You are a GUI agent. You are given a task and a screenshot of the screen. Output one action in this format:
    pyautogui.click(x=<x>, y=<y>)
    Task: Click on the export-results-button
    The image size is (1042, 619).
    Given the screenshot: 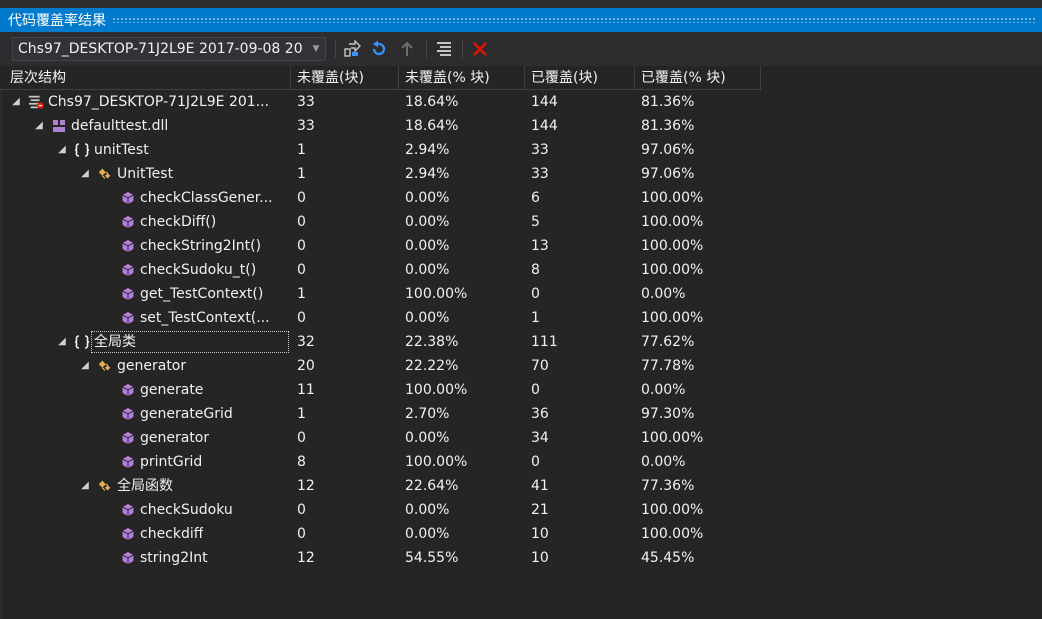 What is the action you would take?
    pyautogui.click(x=352, y=49)
    